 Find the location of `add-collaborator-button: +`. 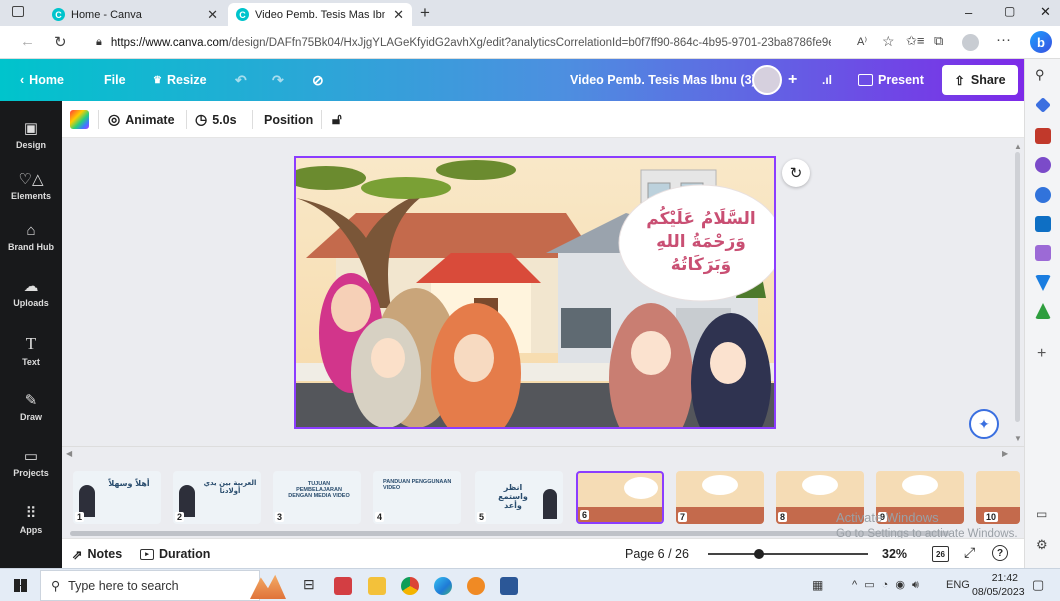

add-collaborator-button: + is located at coordinates (792, 80).